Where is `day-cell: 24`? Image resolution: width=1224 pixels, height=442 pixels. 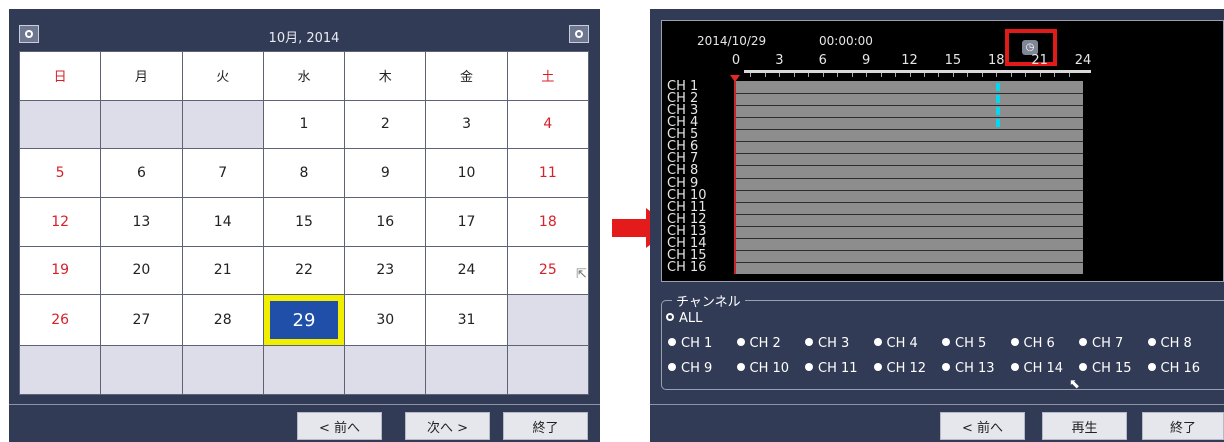 day-cell: 24 is located at coordinates (466, 270).